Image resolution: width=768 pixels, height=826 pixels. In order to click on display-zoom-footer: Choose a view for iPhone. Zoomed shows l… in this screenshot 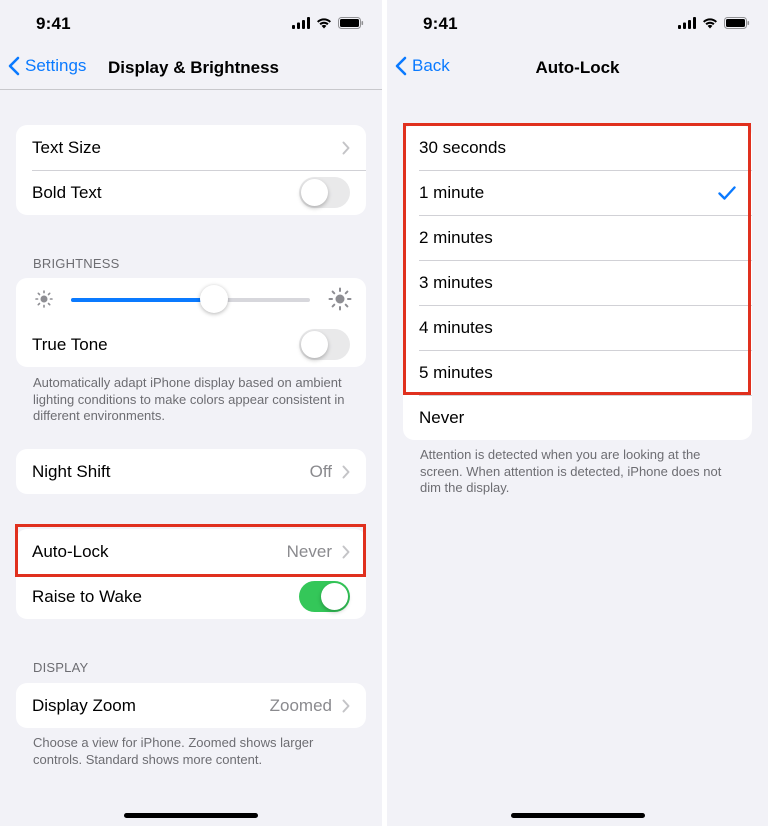, I will do `click(173, 751)`.